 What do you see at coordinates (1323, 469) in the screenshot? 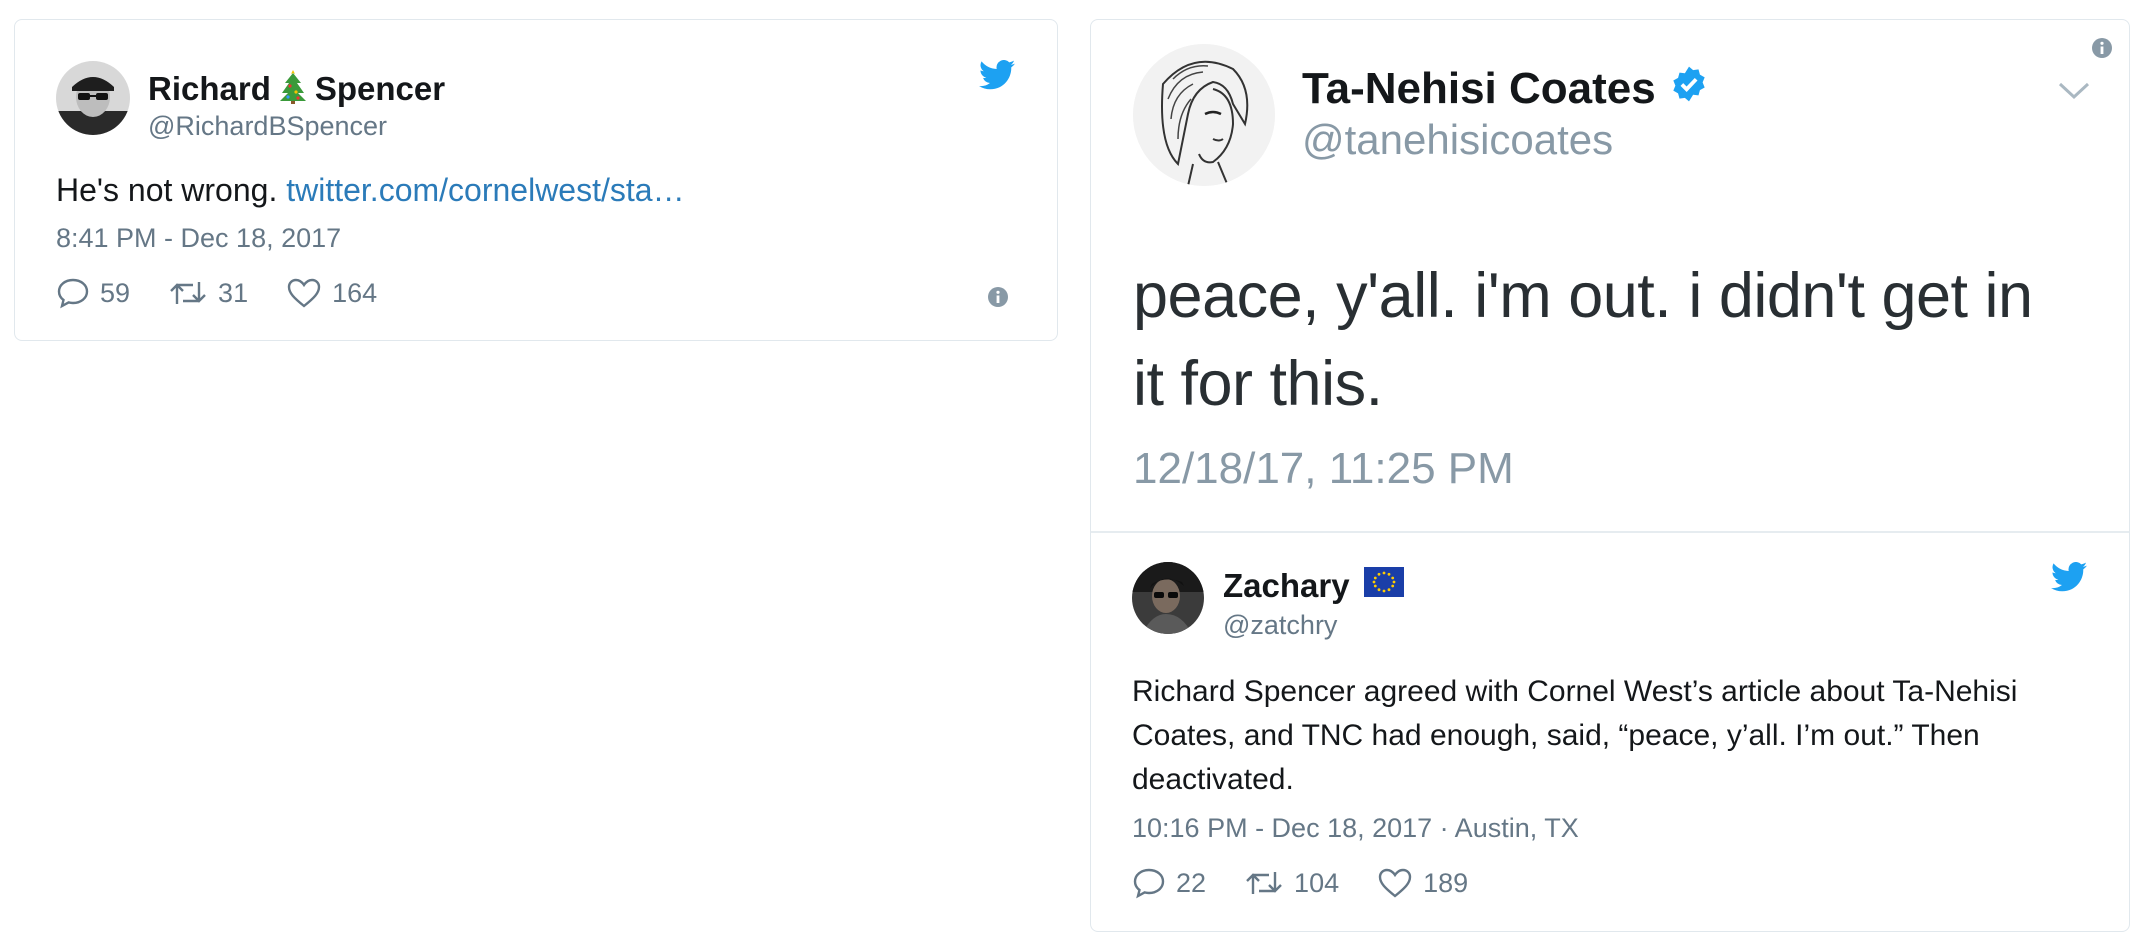
I see `tweet-timestamp: 12/18/17, 11:25 PM` at bounding box center [1323, 469].